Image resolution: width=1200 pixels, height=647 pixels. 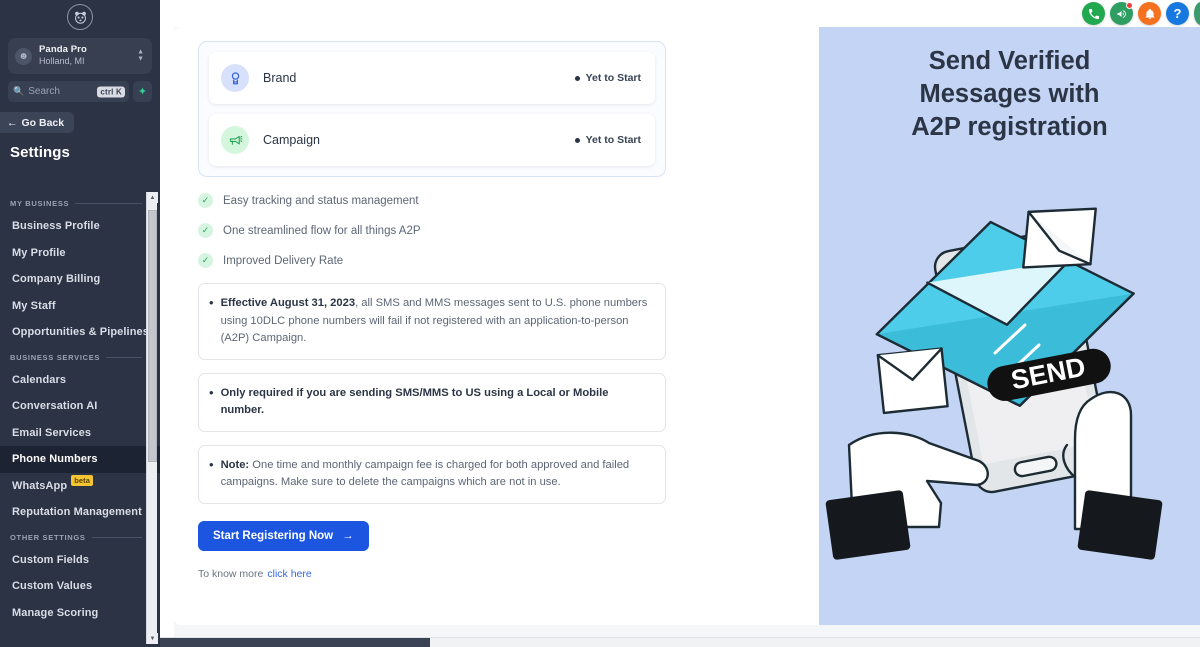 I want to click on search-row: 🔍 Search ctrl K ✦, so click(x=80, y=91).